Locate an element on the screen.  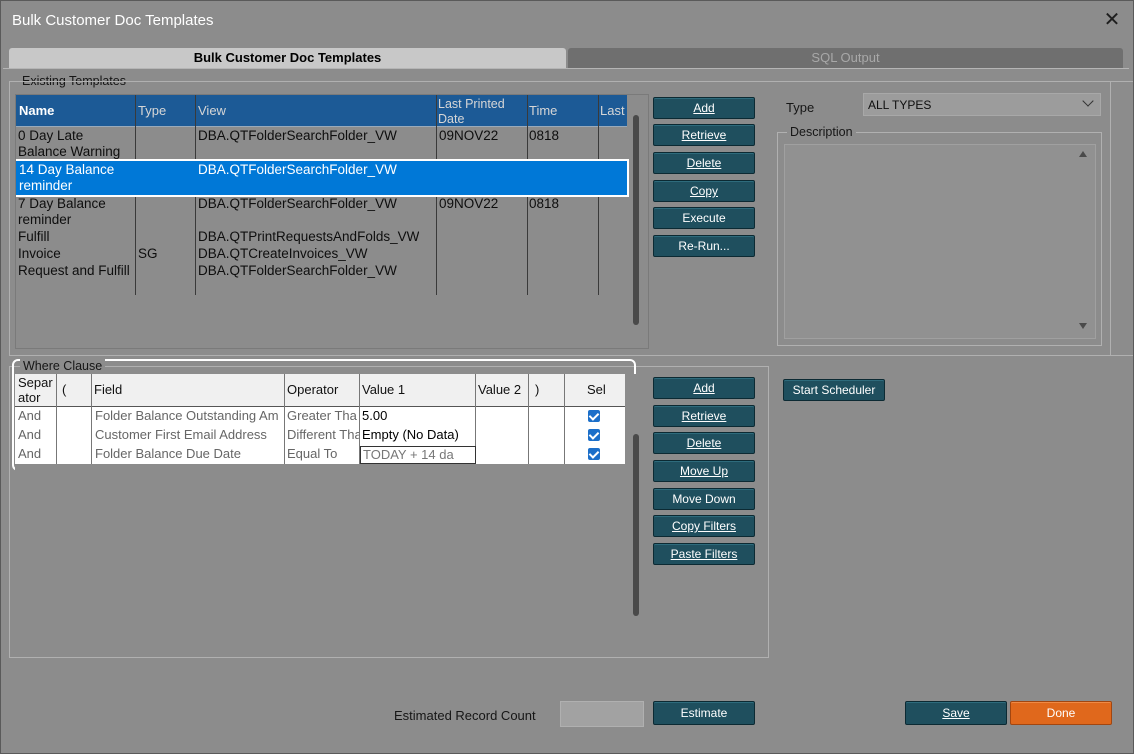
where-field: Folder Balance Due Date is located at coordinates (168, 453).